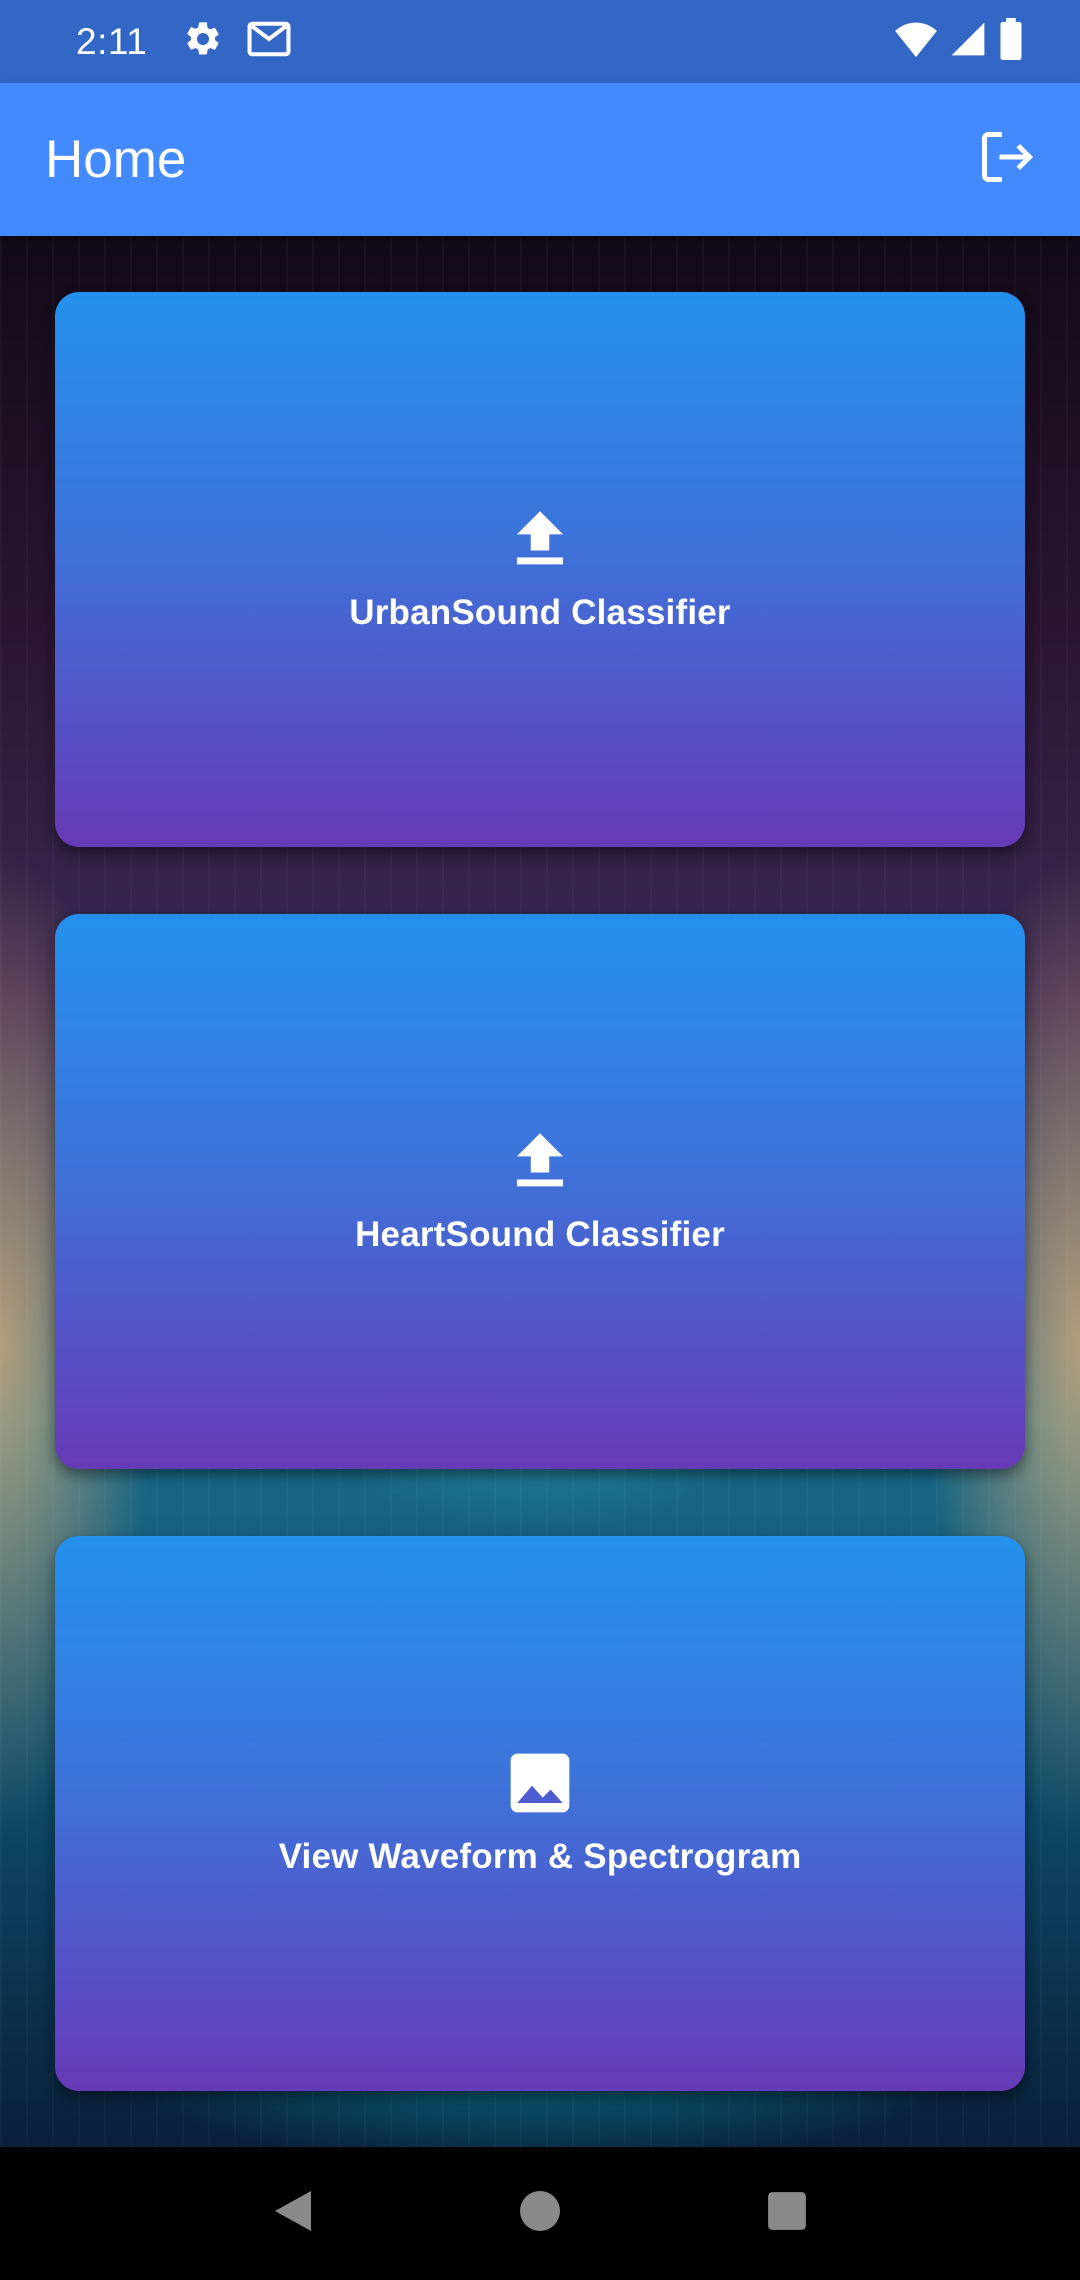 Image resolution: width=1080 pixels, height=2280 pixels. What do you see at coordinates (540, 41) in the screenshot?
I see `status-bar: 2:11` at bounding box center [540, 41].